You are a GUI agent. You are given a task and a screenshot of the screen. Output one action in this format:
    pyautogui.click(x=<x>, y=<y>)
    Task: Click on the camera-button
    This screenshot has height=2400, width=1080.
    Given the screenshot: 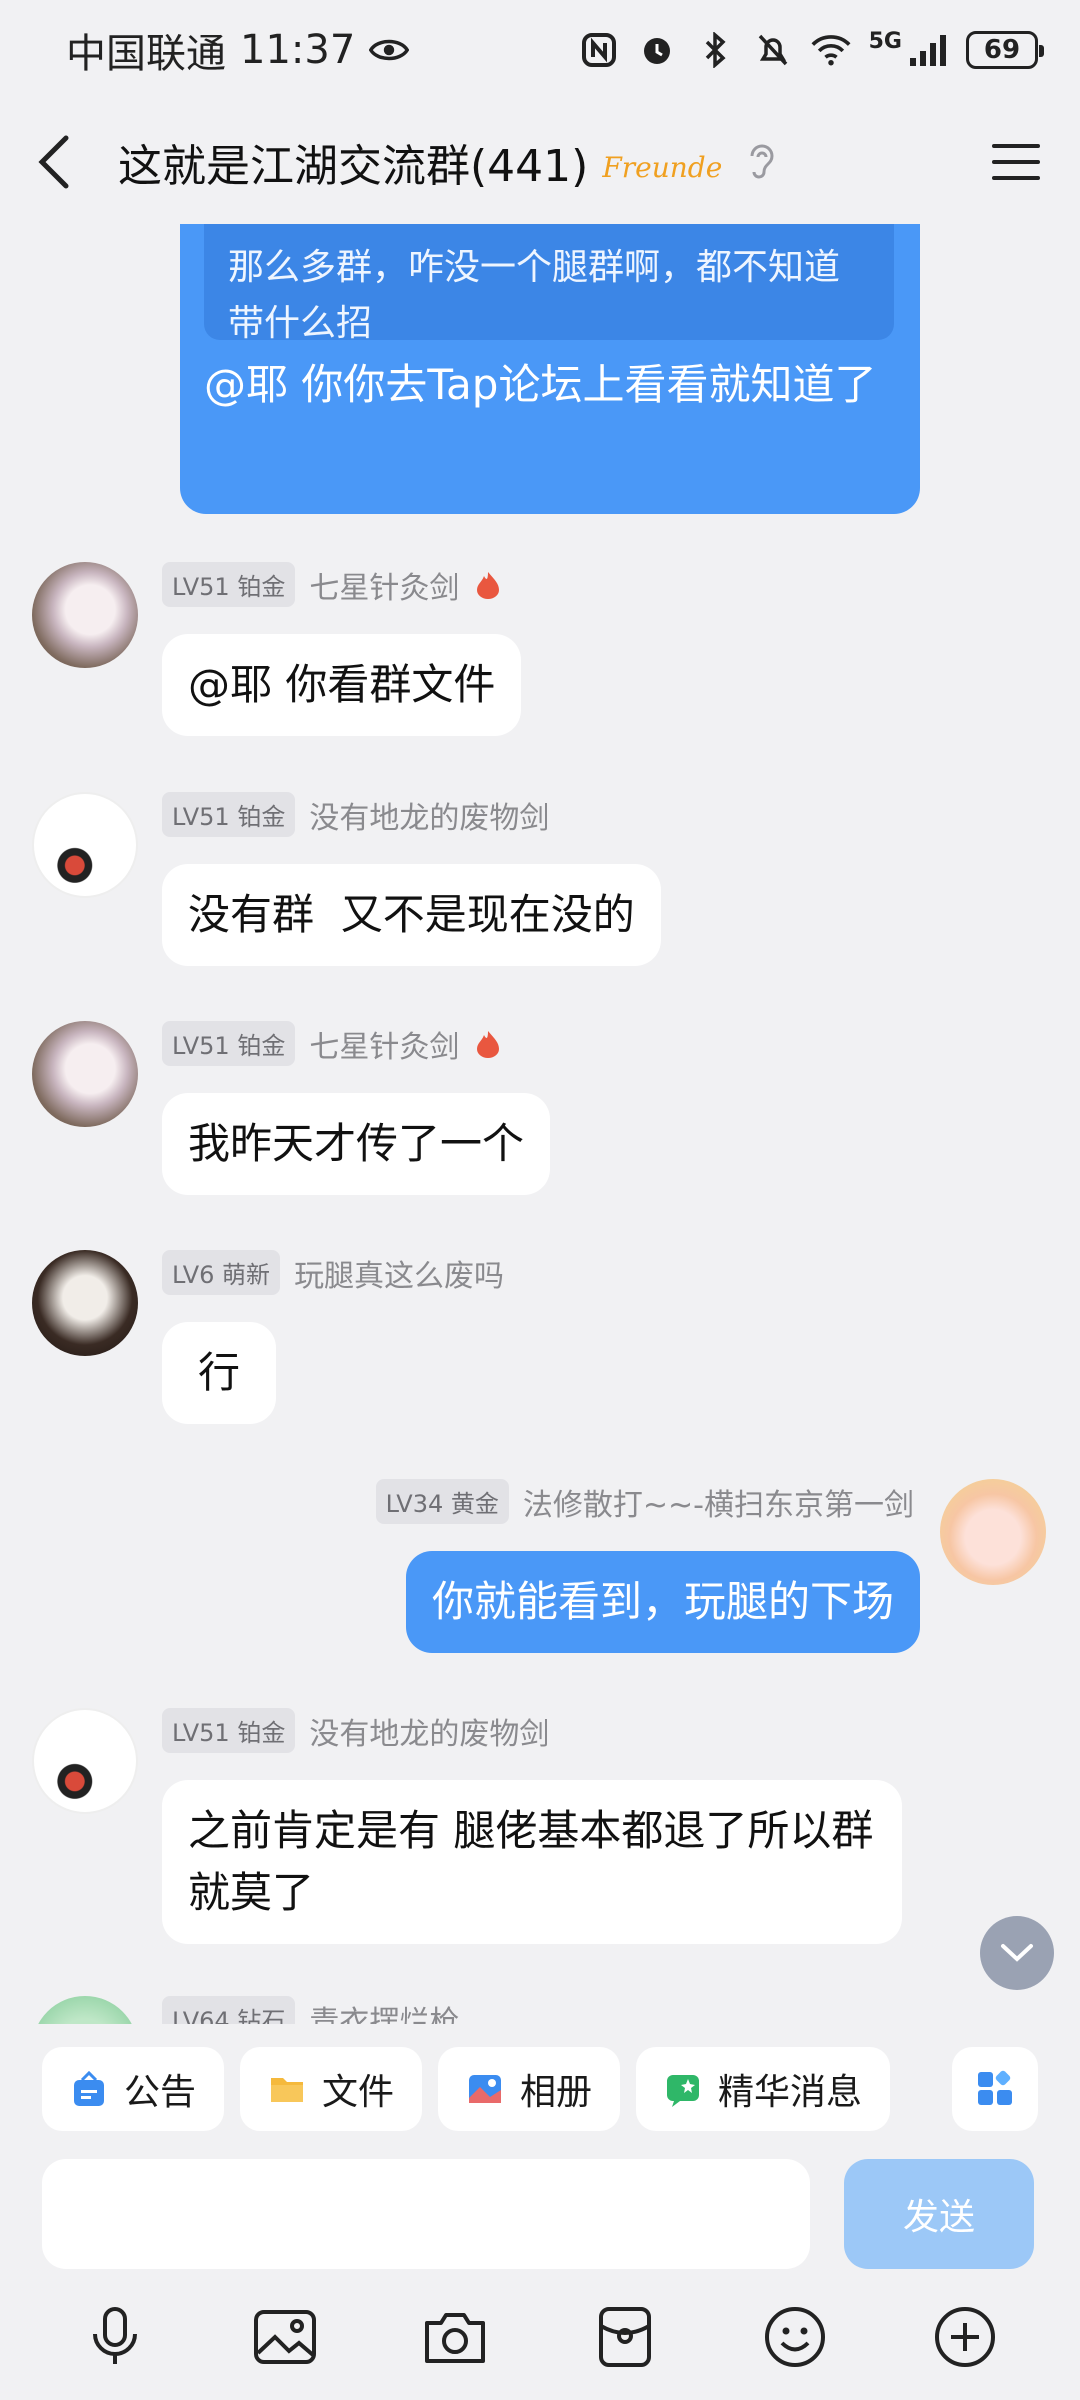 What is the action you would take?
    pyautogui.click(x=455, y=2337)
    